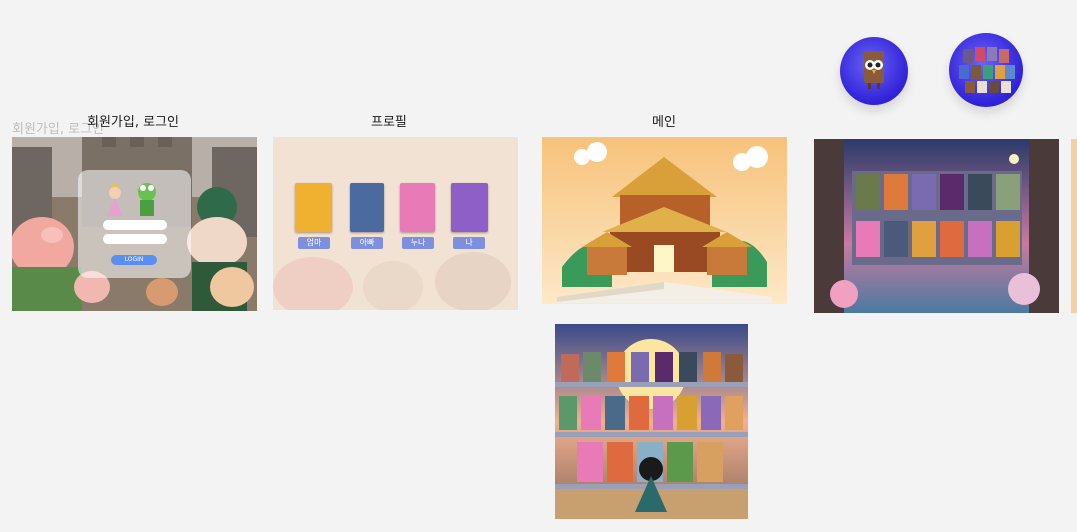  I want to click on profile-screen-frame: 엄마 아빠 누나 나, so click(395, 223).